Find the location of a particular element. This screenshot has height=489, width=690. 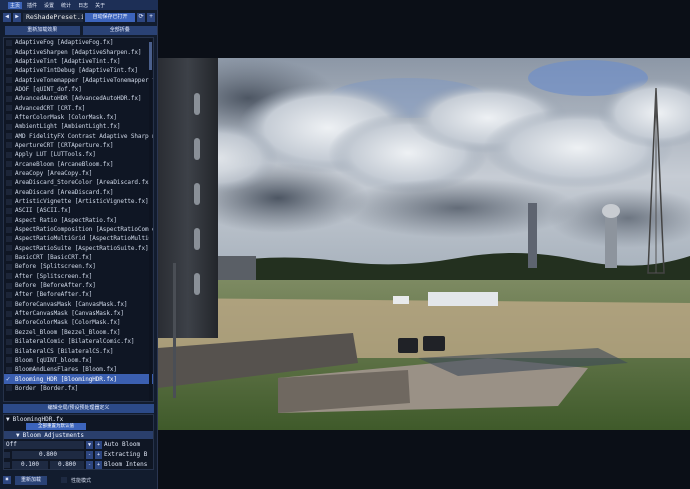

effect-item: BilateralComic [BilateralComic.fx] is located at coordinates (78, 341).